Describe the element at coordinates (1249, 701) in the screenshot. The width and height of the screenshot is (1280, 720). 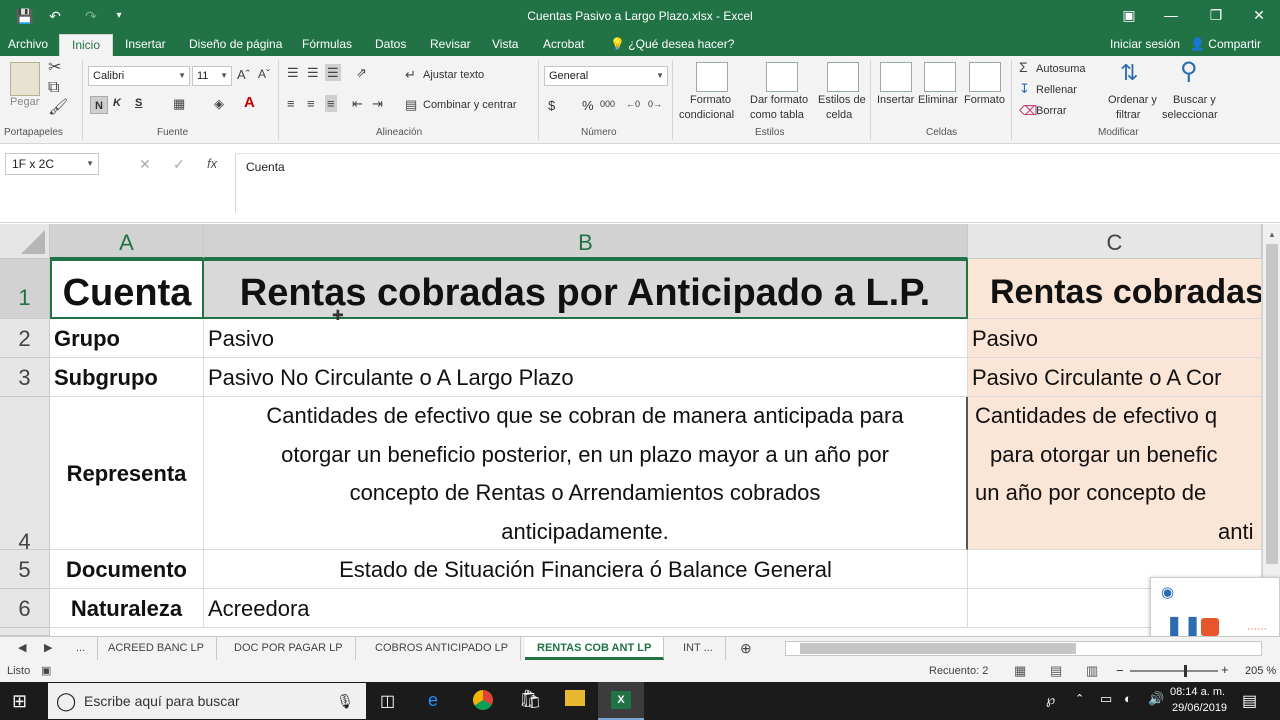
I see `notifications-icon: ▤` at that location.